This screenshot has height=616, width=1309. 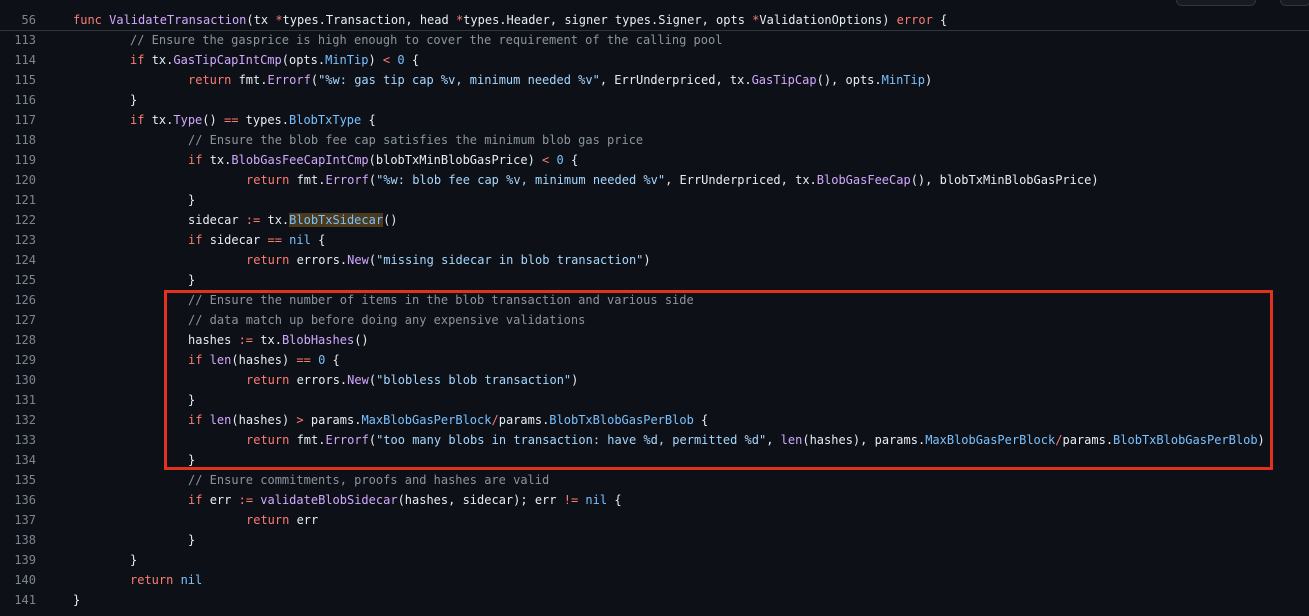 I want to click on line-number: 120, so click(x=18, y=180).